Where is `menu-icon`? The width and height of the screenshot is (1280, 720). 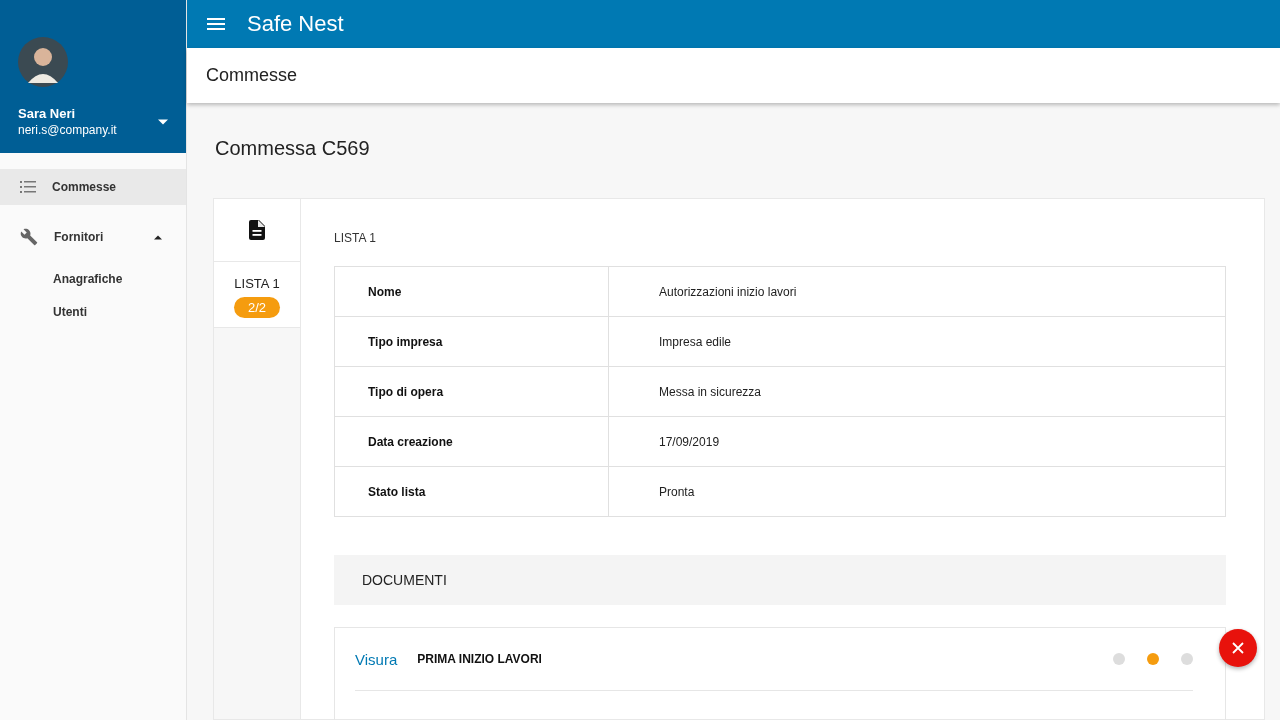 menu-icon is located at coordinates (216, 23).